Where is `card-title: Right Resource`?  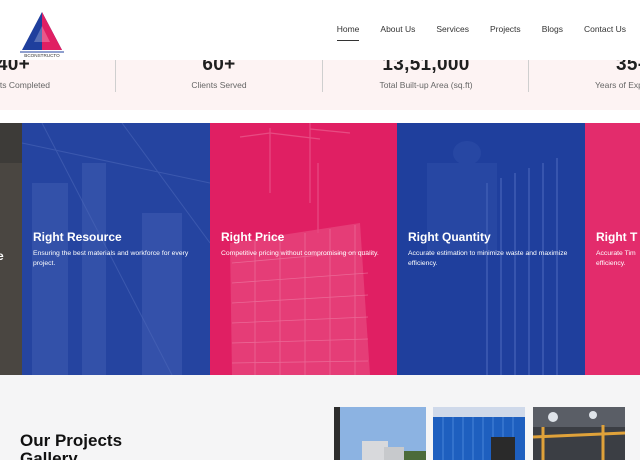
card-title: Right Resource is located at coordinates (77, 237).